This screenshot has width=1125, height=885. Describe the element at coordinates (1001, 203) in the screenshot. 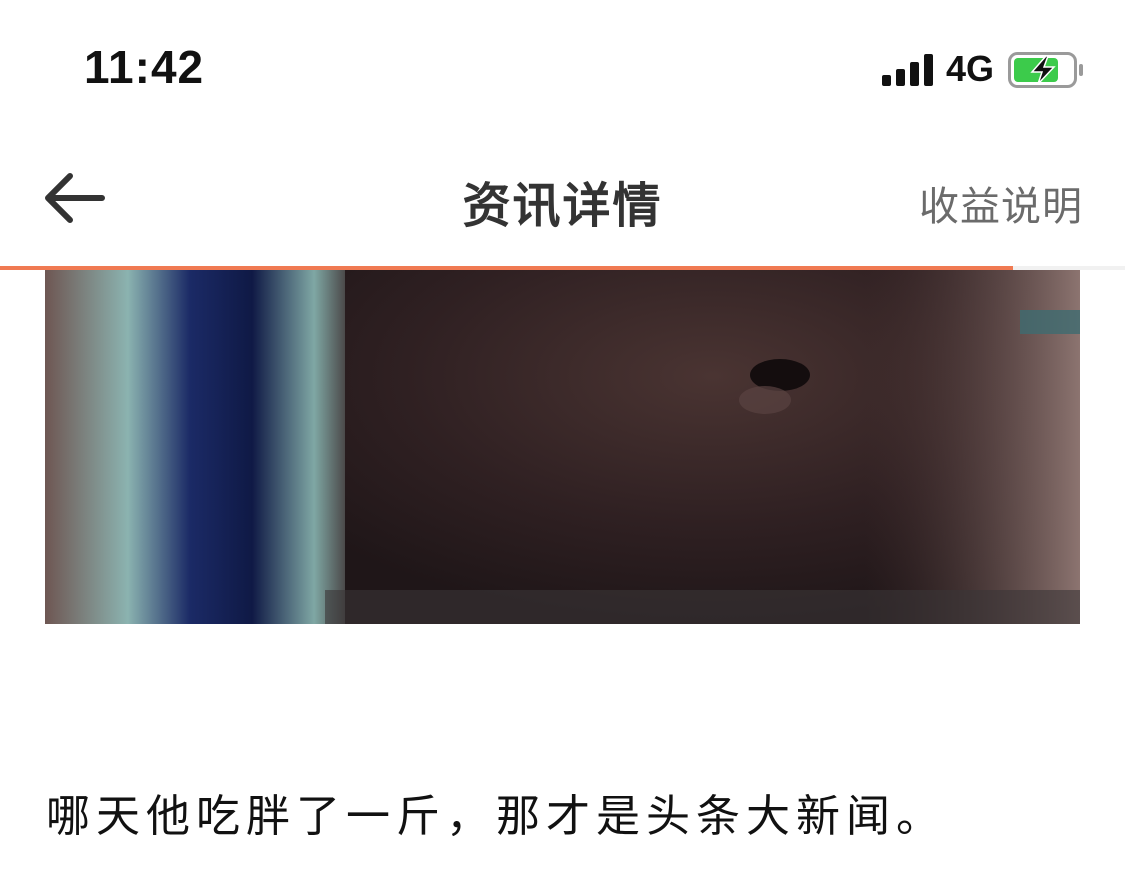

I see `earnings-info-link: 收益说明` at that location.